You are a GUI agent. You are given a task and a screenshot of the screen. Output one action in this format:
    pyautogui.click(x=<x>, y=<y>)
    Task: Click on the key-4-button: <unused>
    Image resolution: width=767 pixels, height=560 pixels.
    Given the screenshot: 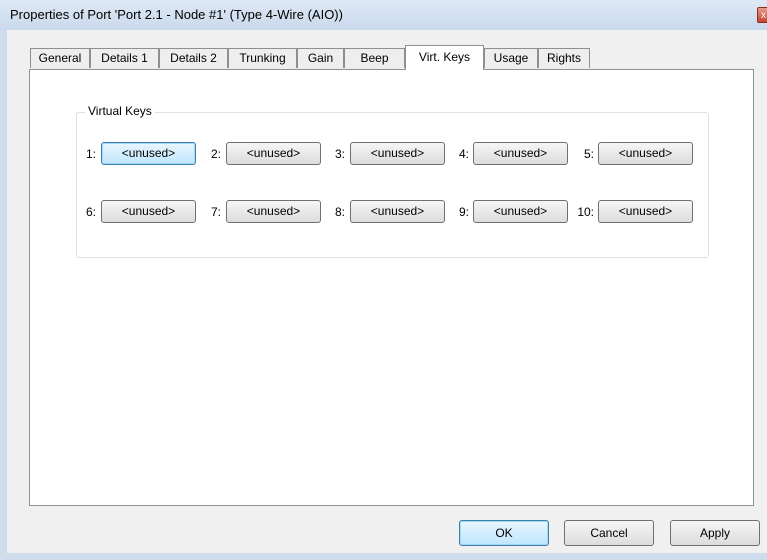 What is the action you would take?
    pyautogui.click(x=520, y=153)
    